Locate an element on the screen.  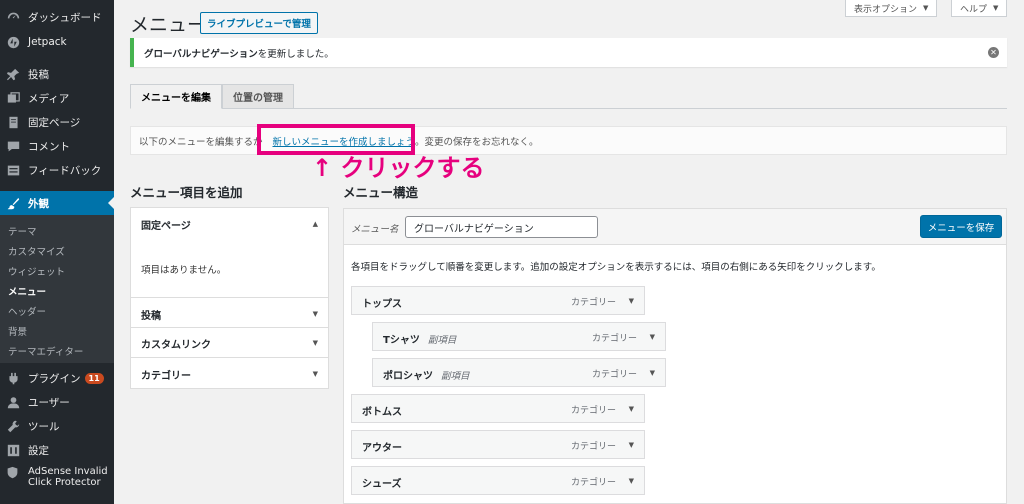
menu-structure-heading: メニュー構造 is located at coordinates (381, 192).